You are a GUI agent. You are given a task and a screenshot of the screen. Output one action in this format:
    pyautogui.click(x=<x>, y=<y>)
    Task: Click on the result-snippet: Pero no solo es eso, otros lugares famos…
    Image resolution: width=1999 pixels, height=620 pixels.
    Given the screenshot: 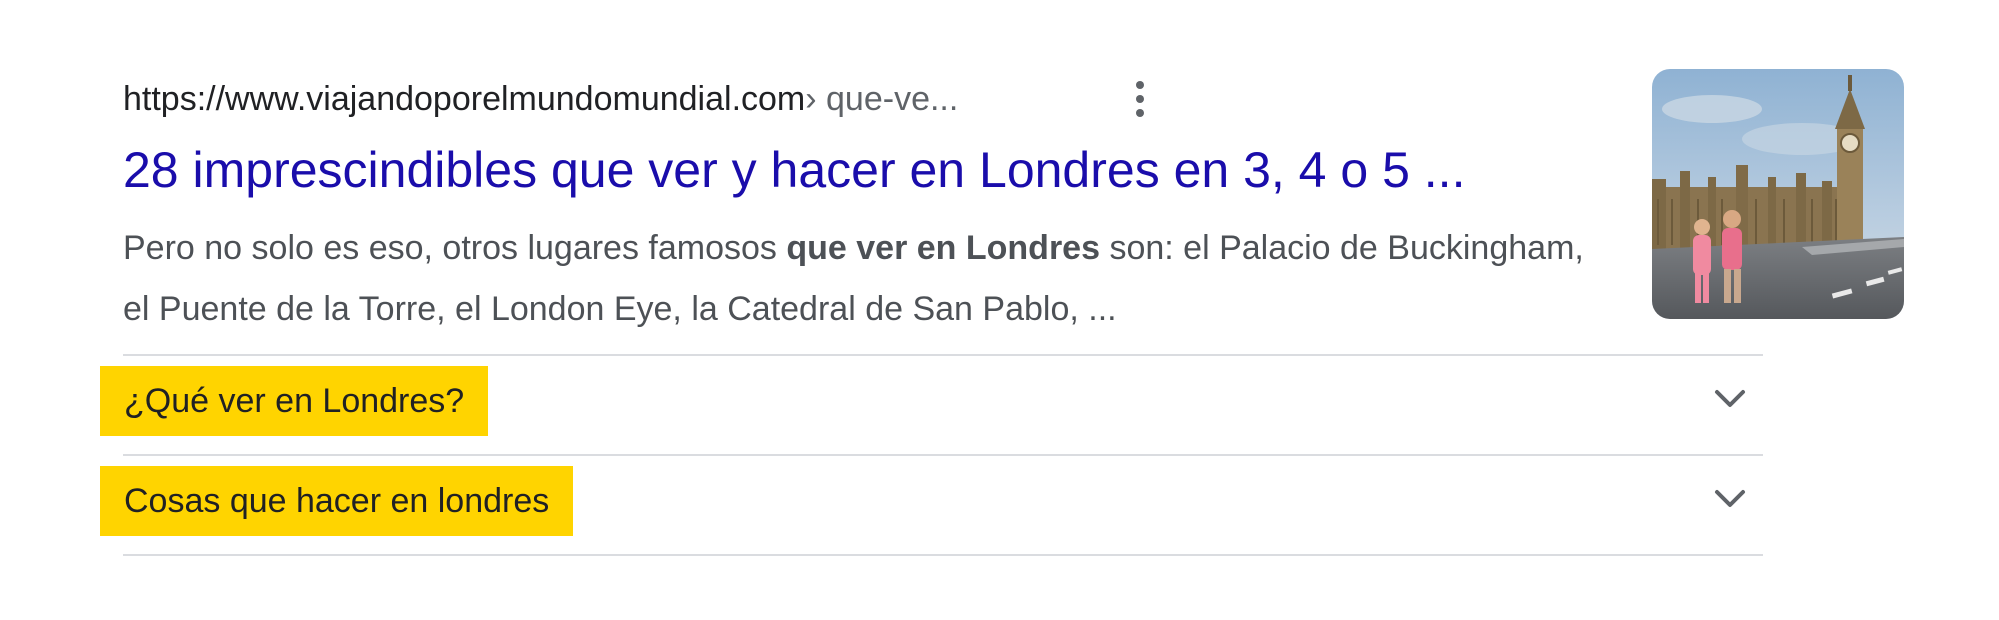 What is the action you would take?
    pyautogui.click(x=858, y=279)
    